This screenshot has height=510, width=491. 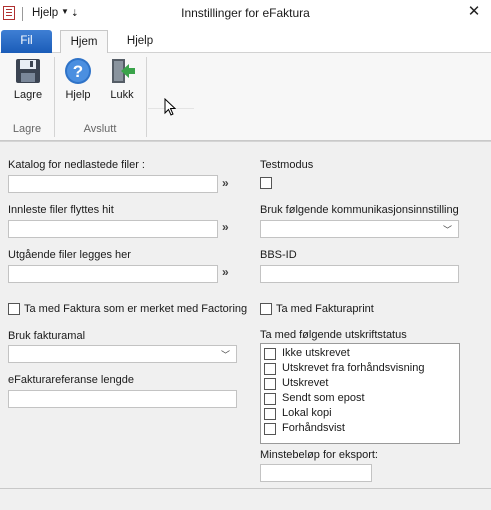 I want to click on imported-files-label: Innleste filer flyttes hit, so click(x=61, y=210).